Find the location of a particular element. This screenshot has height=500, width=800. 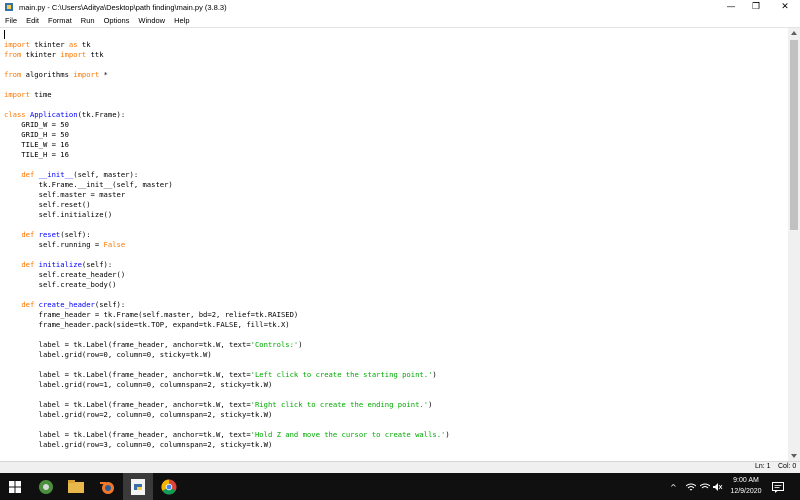

python-file-icon is located at coordinates (138, 486).